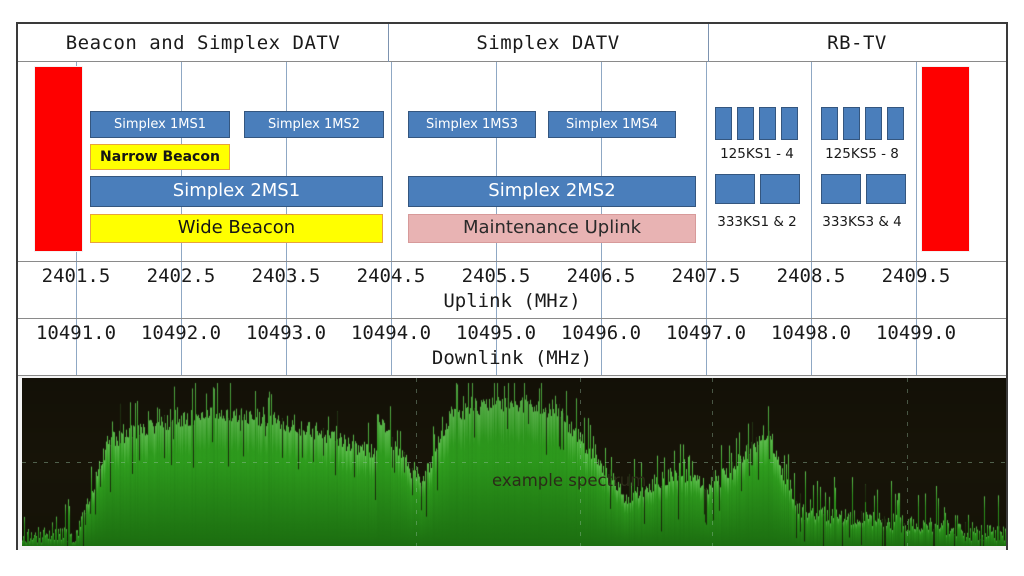  Describe the element at coordinates (391, 333) in the screenshot. I see `downlink-tick: 10494.0` at that location.